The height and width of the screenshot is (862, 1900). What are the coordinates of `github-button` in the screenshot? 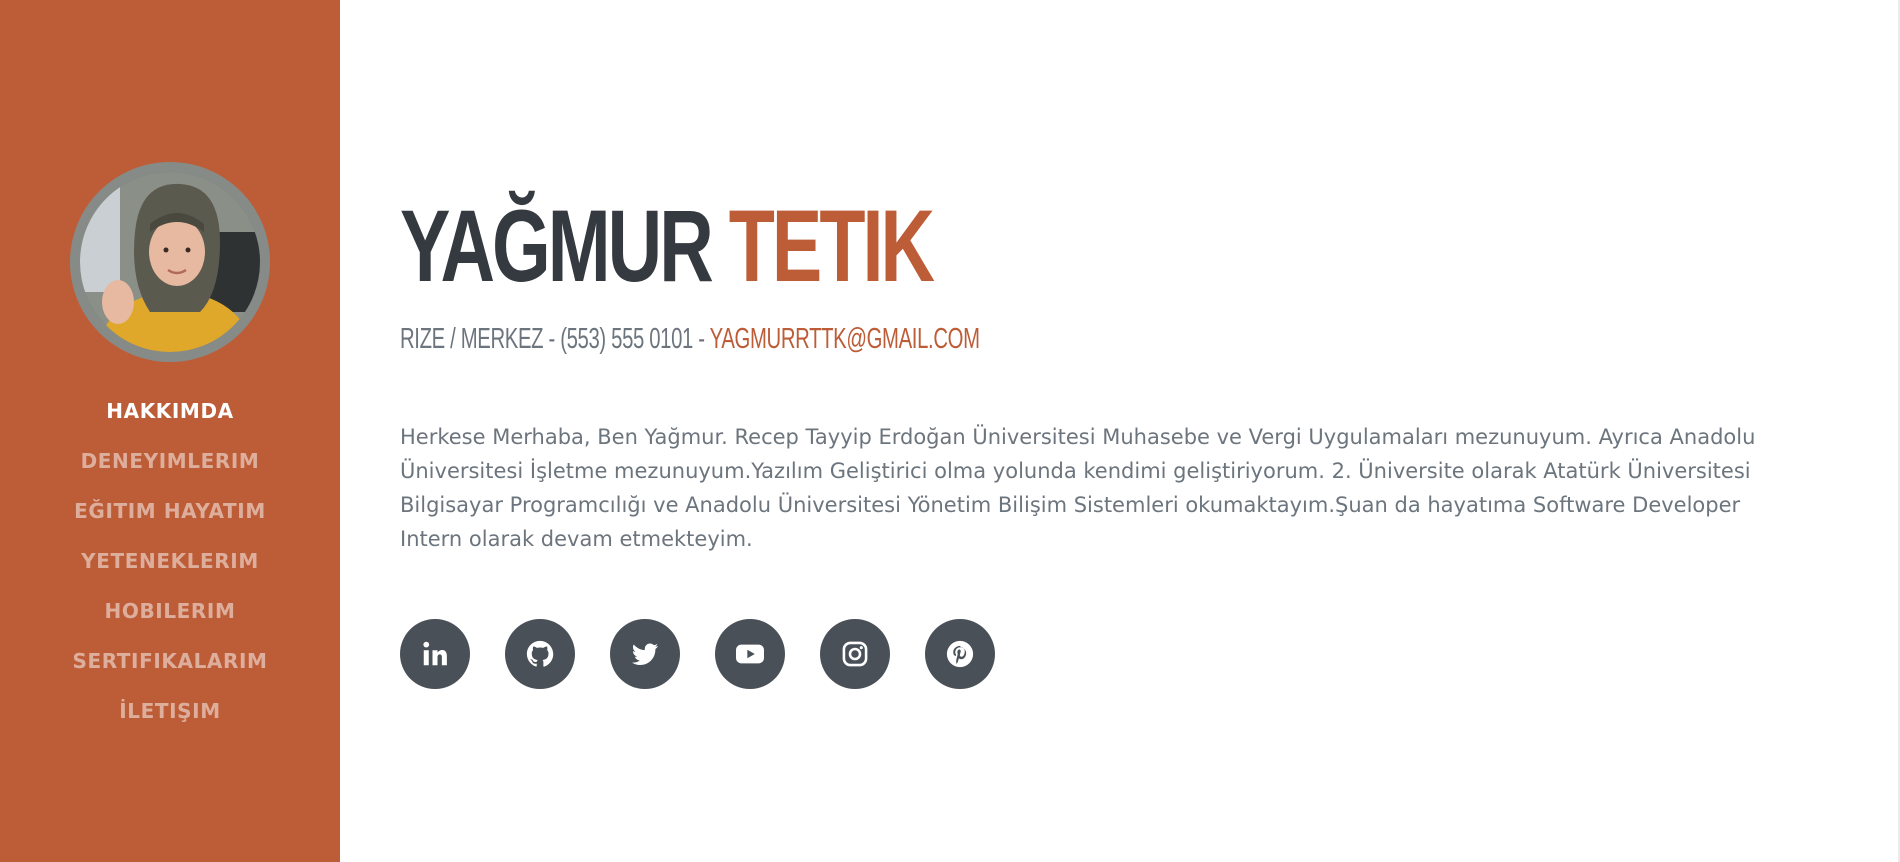 It's located at (540, 654).